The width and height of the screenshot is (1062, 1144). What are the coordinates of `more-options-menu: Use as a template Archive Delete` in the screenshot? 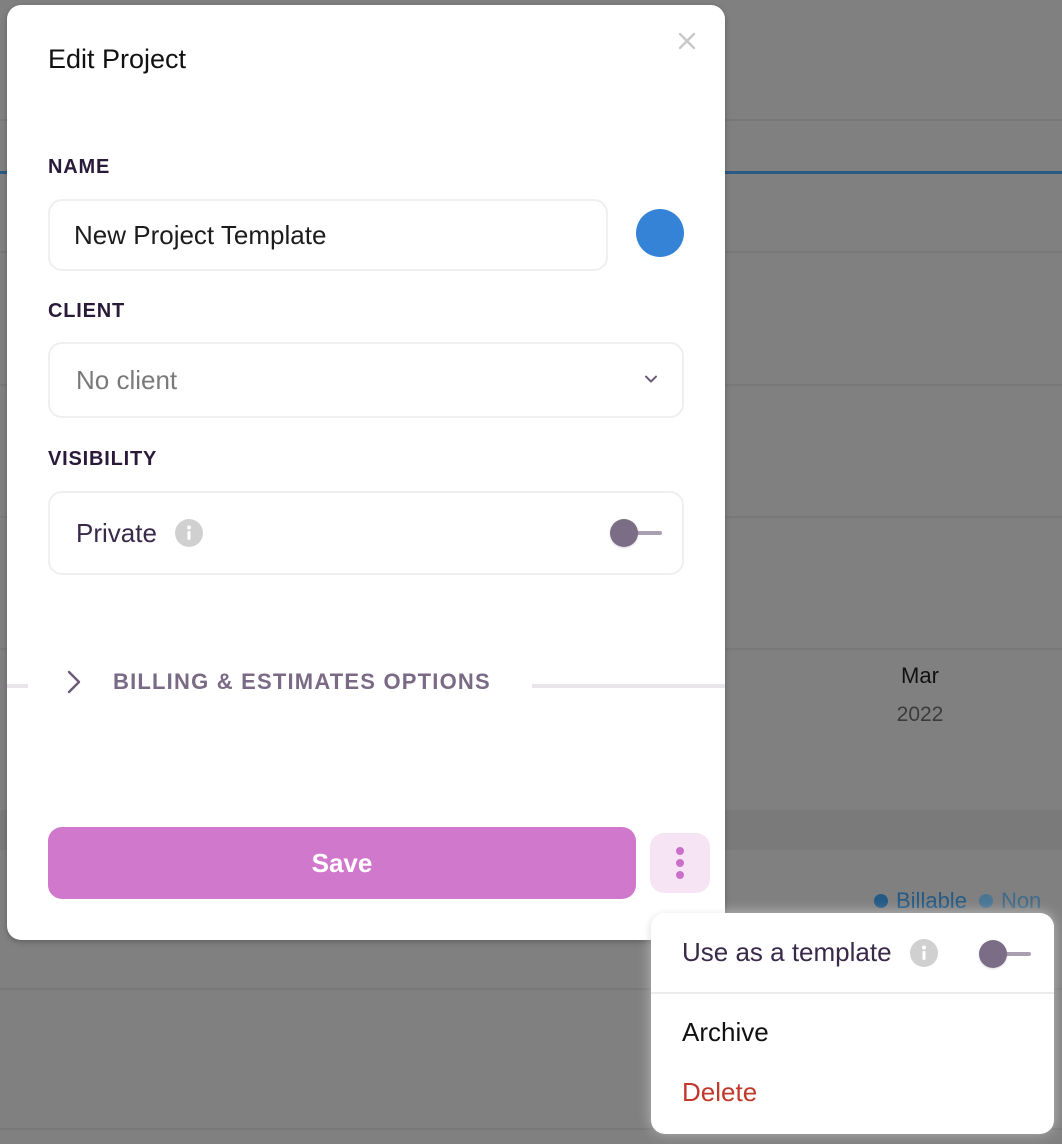 It's located at (852, 1023).